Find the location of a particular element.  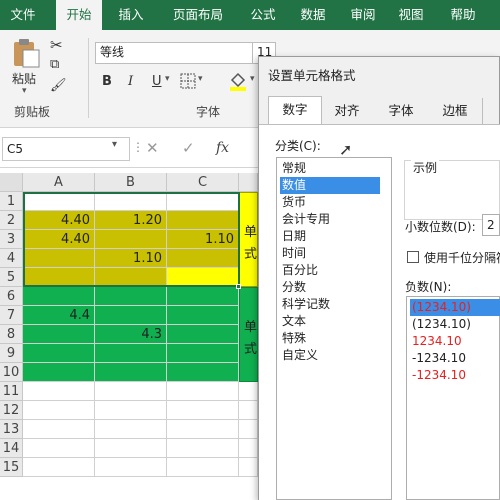

format-painter-icon: 🖌 is located at coordinates (58, 85).